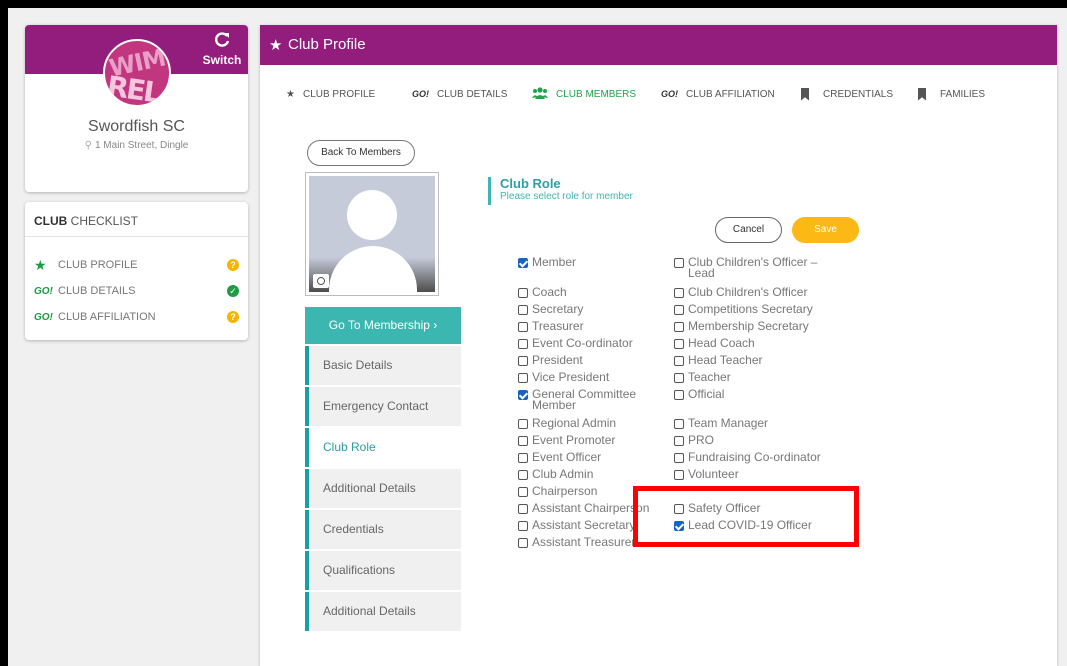 This screenshot has height=666, width=1067. Describe the element at coordinates (383, 406) in the screenshot. I see `menu-item-emergency-contact: Emergency Contact` at that location.